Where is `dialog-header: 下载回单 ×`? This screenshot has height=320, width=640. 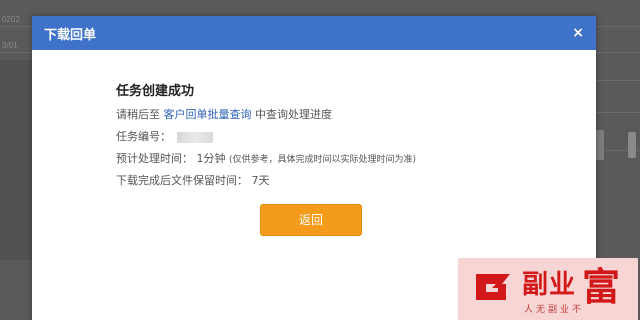 dialog-header: 下载回单 × is located at coordinates (314, 33).